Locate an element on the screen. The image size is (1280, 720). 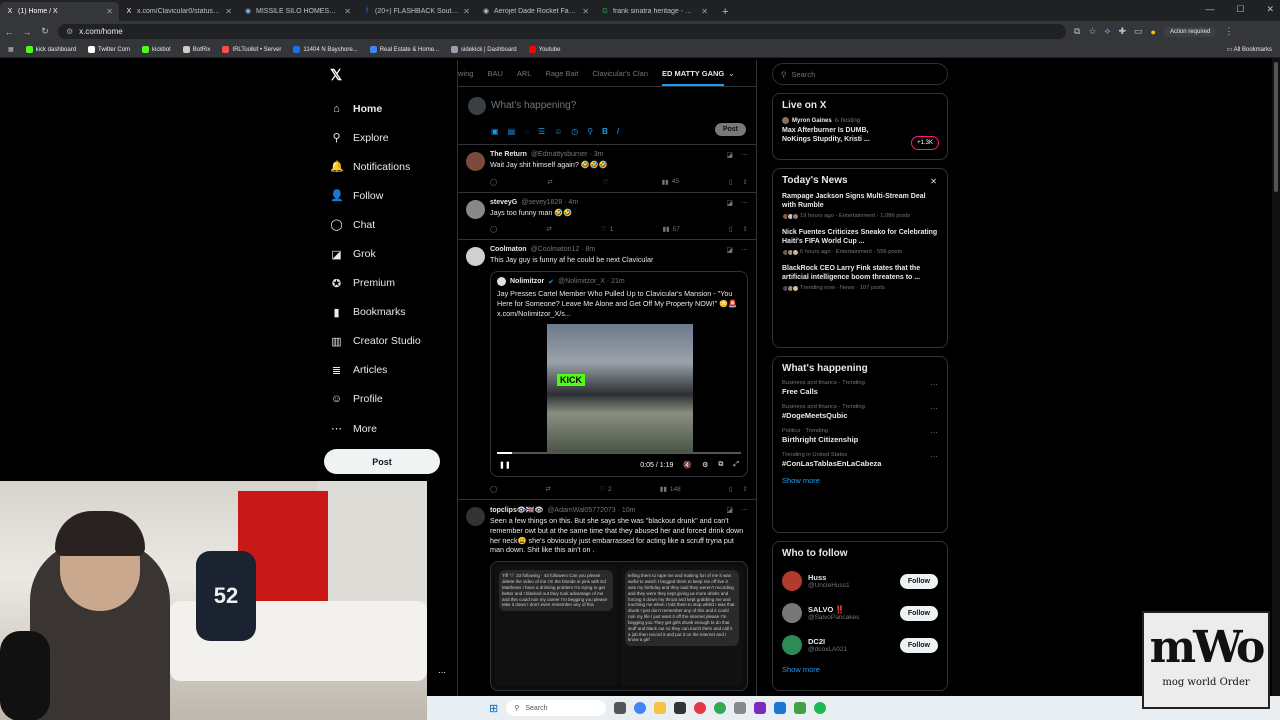
pause-icon: ❚❚ is located at coordinates (505, 465).